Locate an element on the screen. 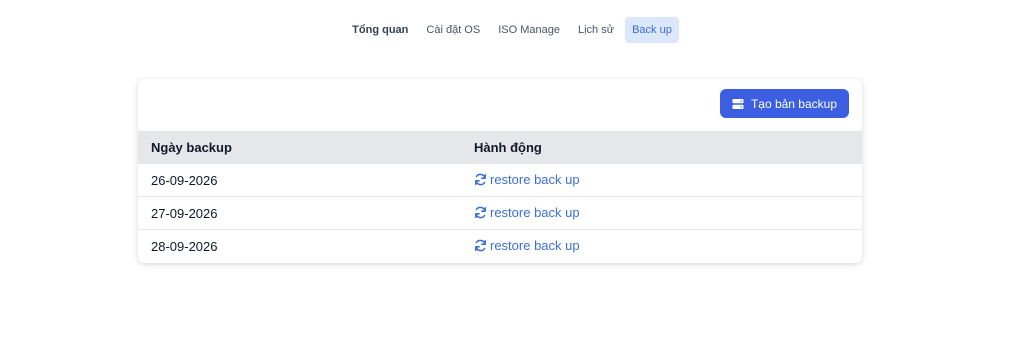  create-backup-button: Tạo bản backup is located at coordinates (784, 103).